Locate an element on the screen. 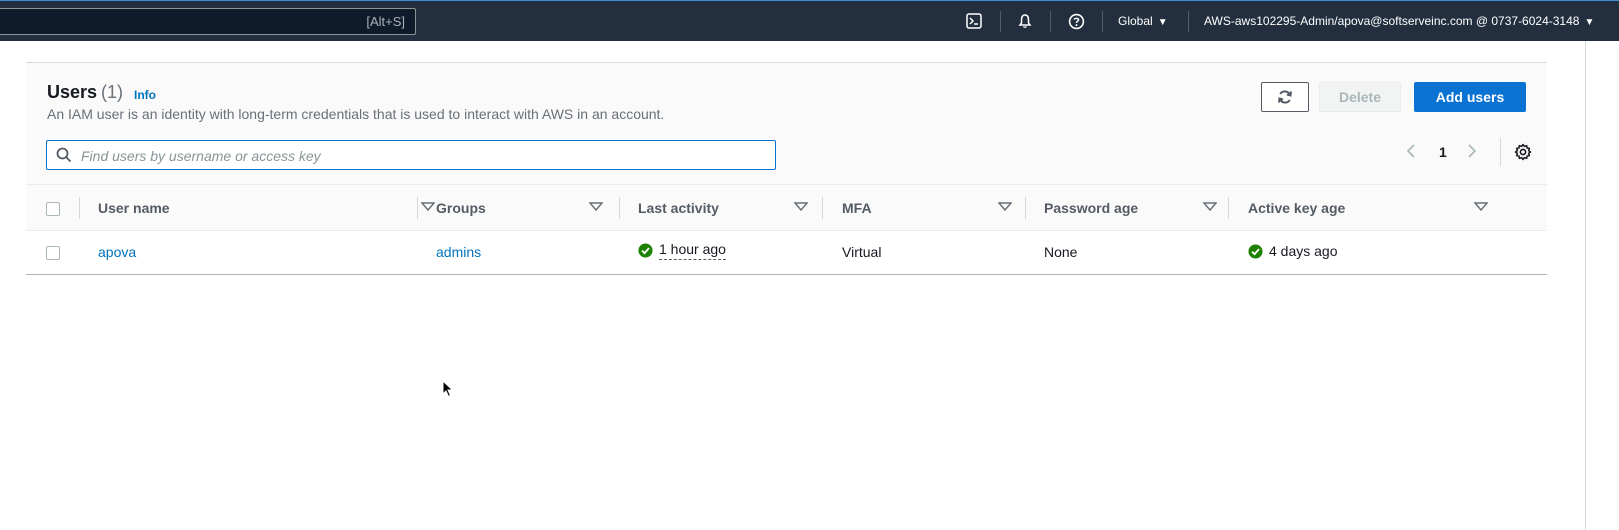 This screenshot has height=530, width=1619. info-link: Info is located at coordinates (145, 95).